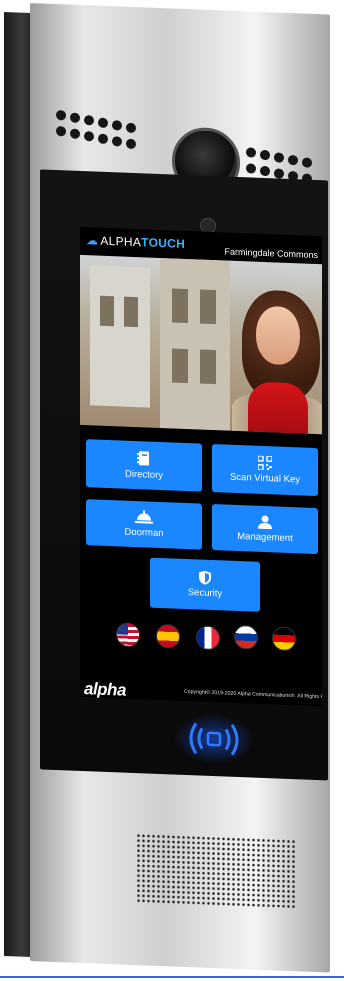 The width and height of the screenshot is (344, 981). I want to click on site-name: Farmingdale Commons, so click(271, 253).